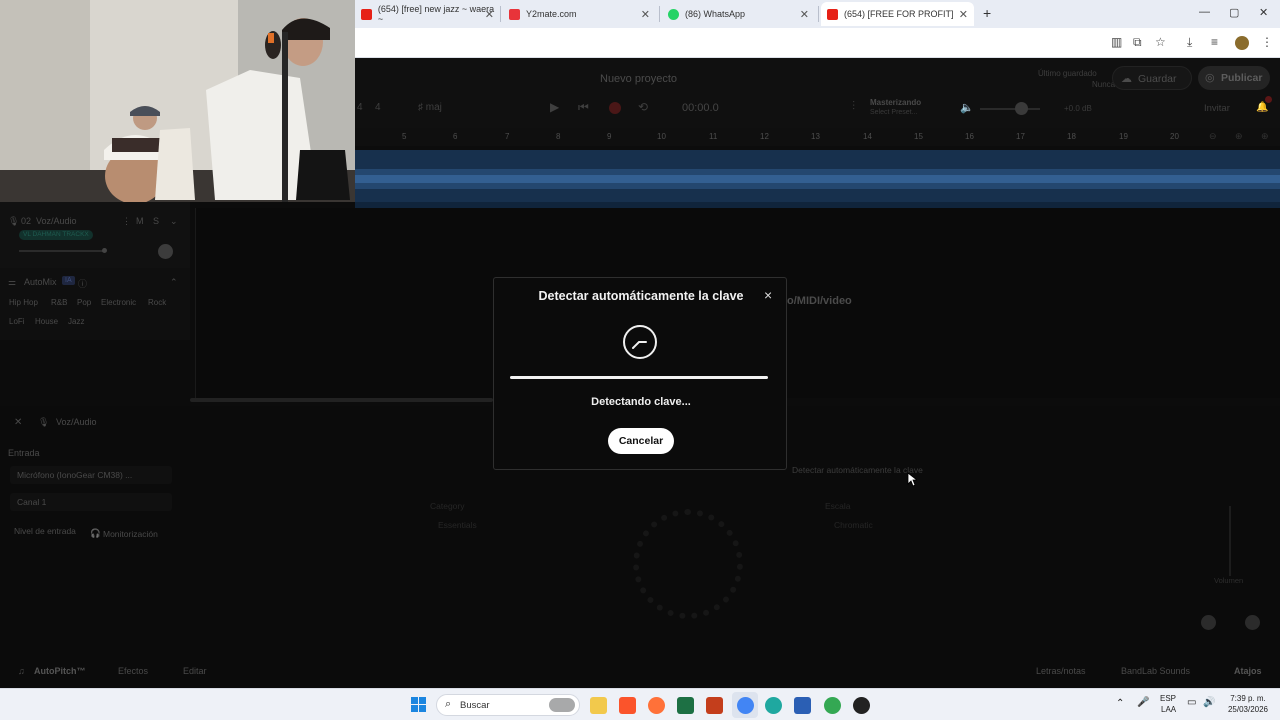 This screenshot has width=1280, height=720. What do you see at coordinates (726, 43) in the screenshot?
I see `address-bar` at bounding box center [726, 43].